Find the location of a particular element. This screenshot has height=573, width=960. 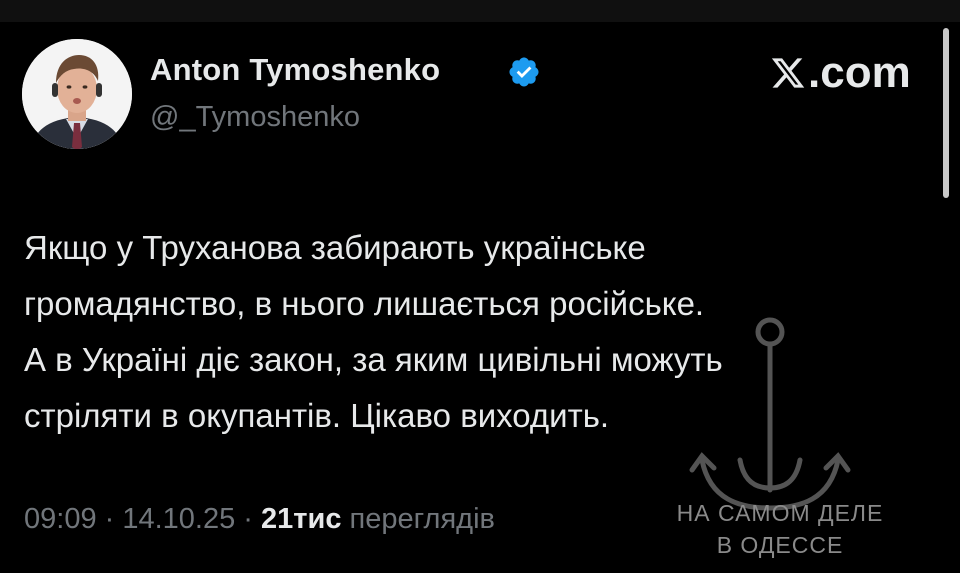

views-count: 21тис is located at coordinates (301, 519).